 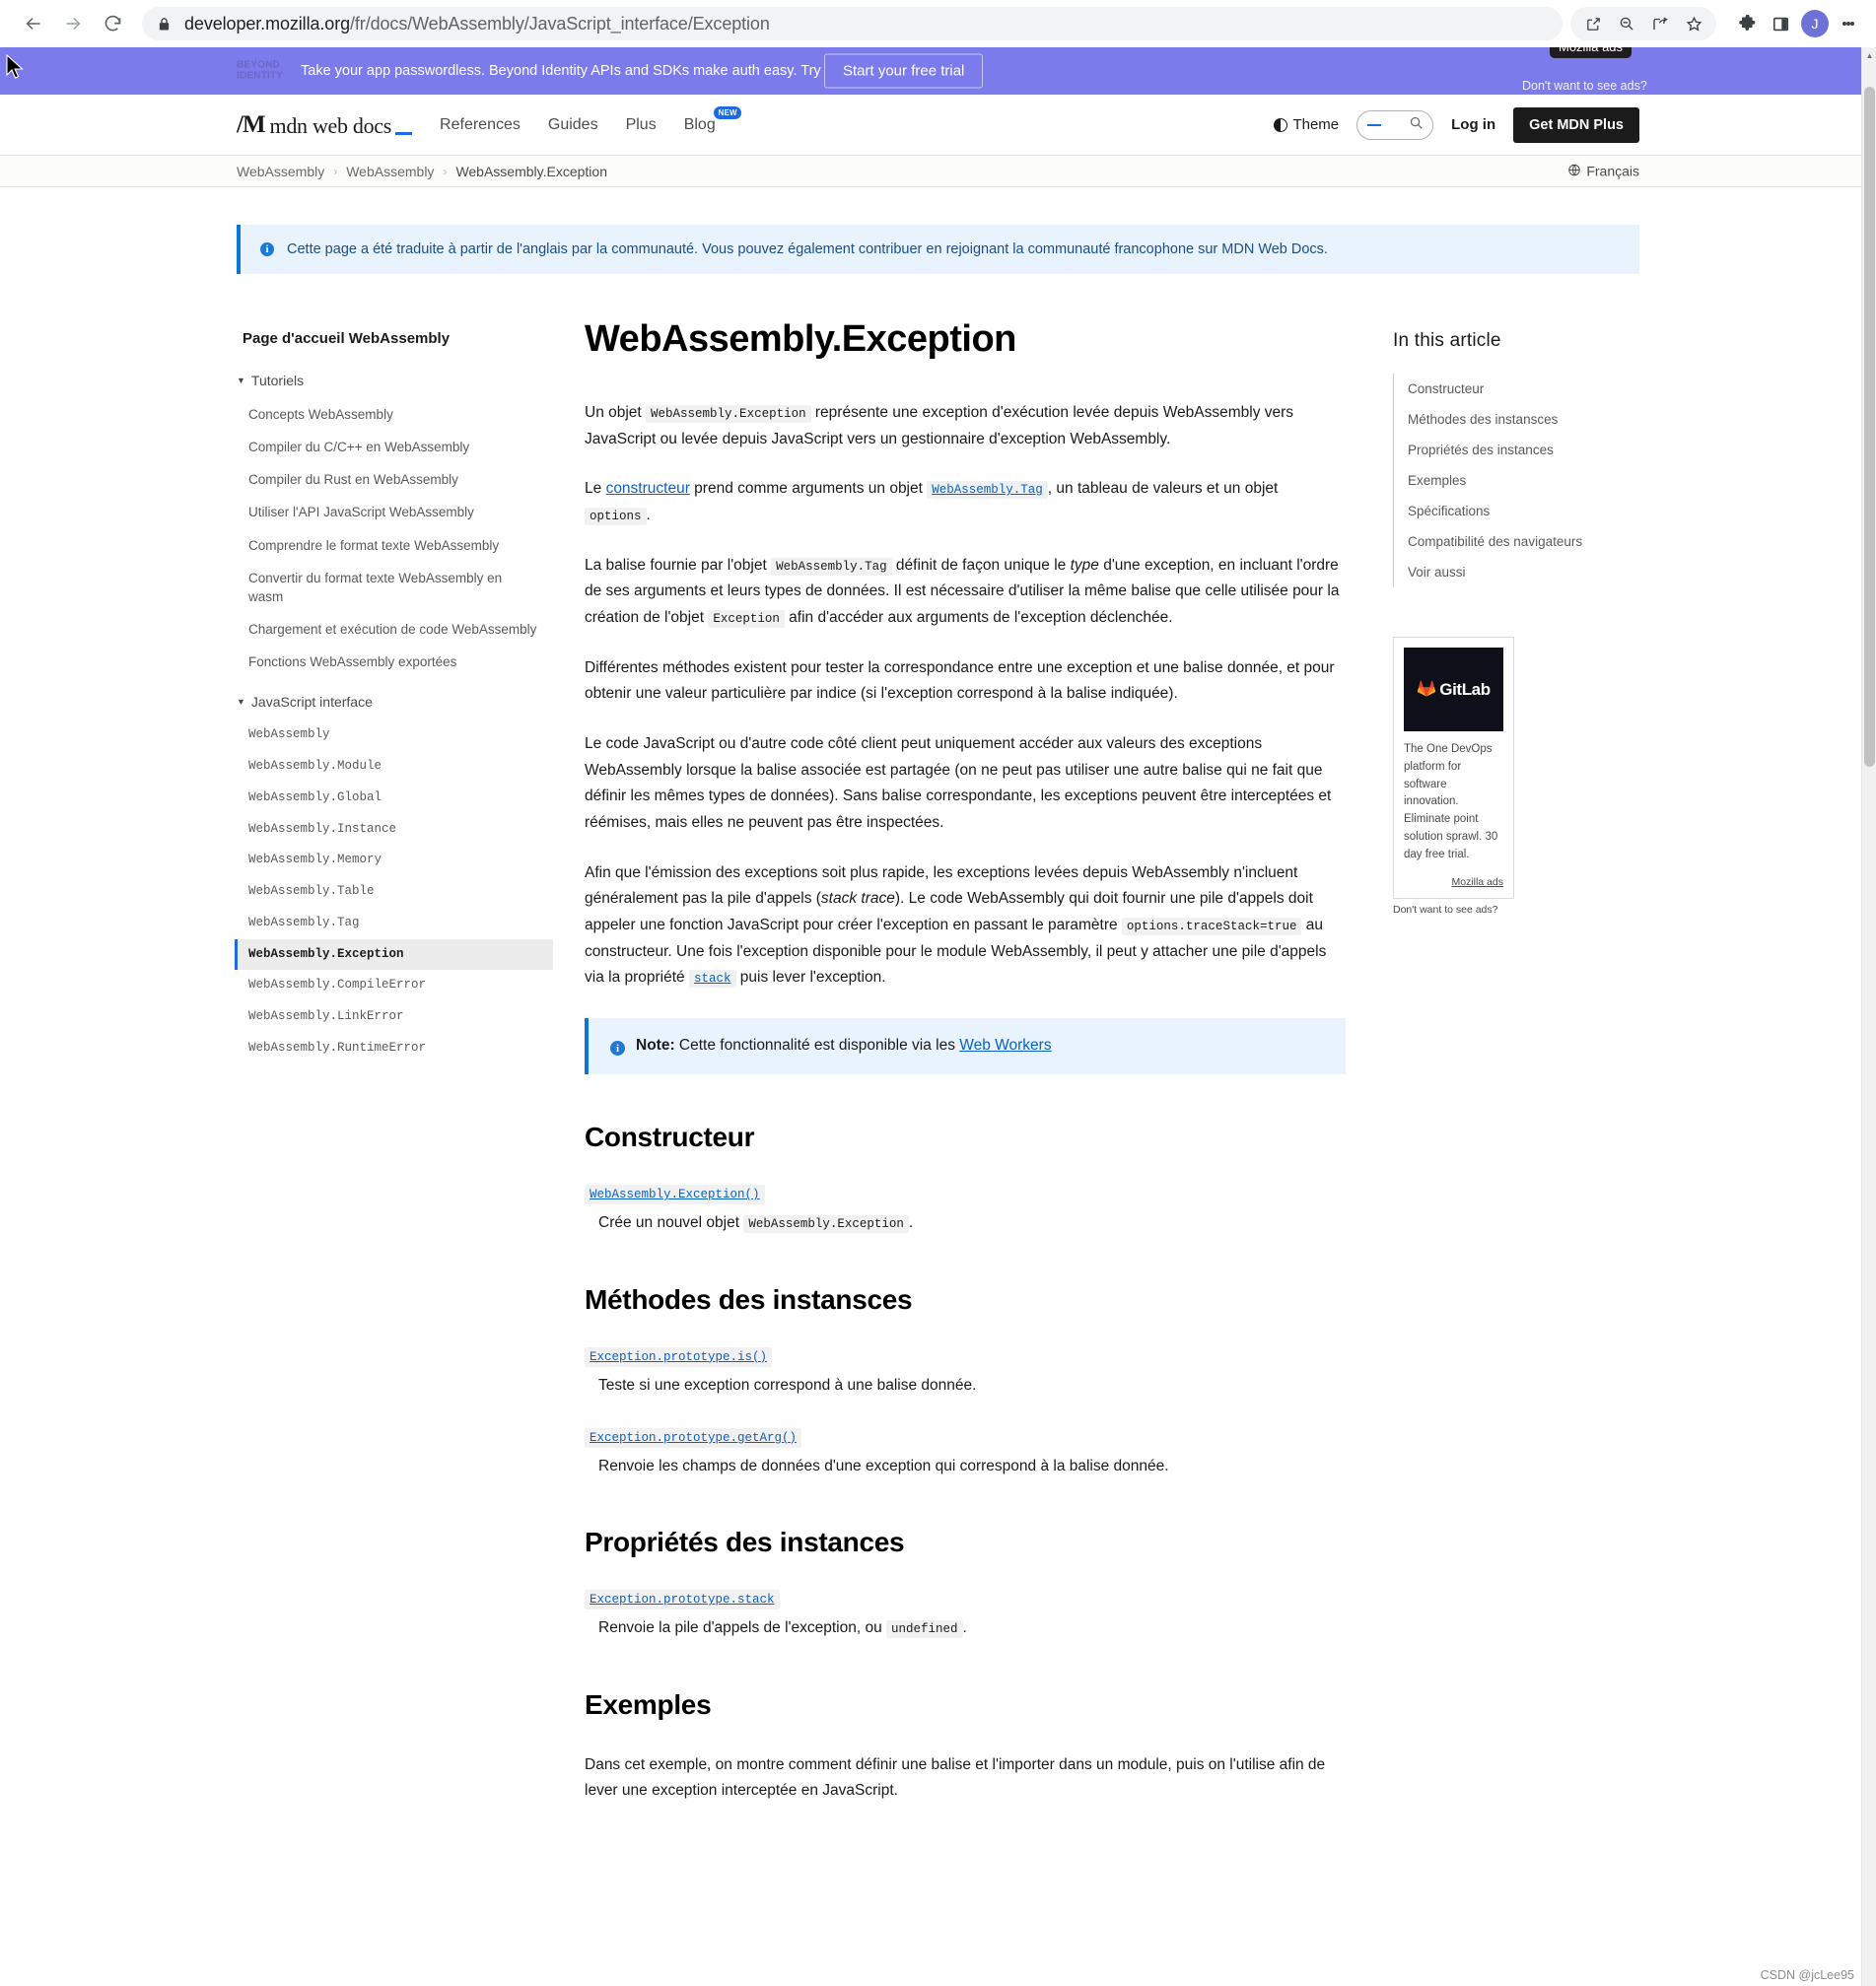 What do you see at coordinates (965, 1356) in the screenshot?
I see `definition-term: Exception.prototype.is()` at bounding box center [965, 1356].